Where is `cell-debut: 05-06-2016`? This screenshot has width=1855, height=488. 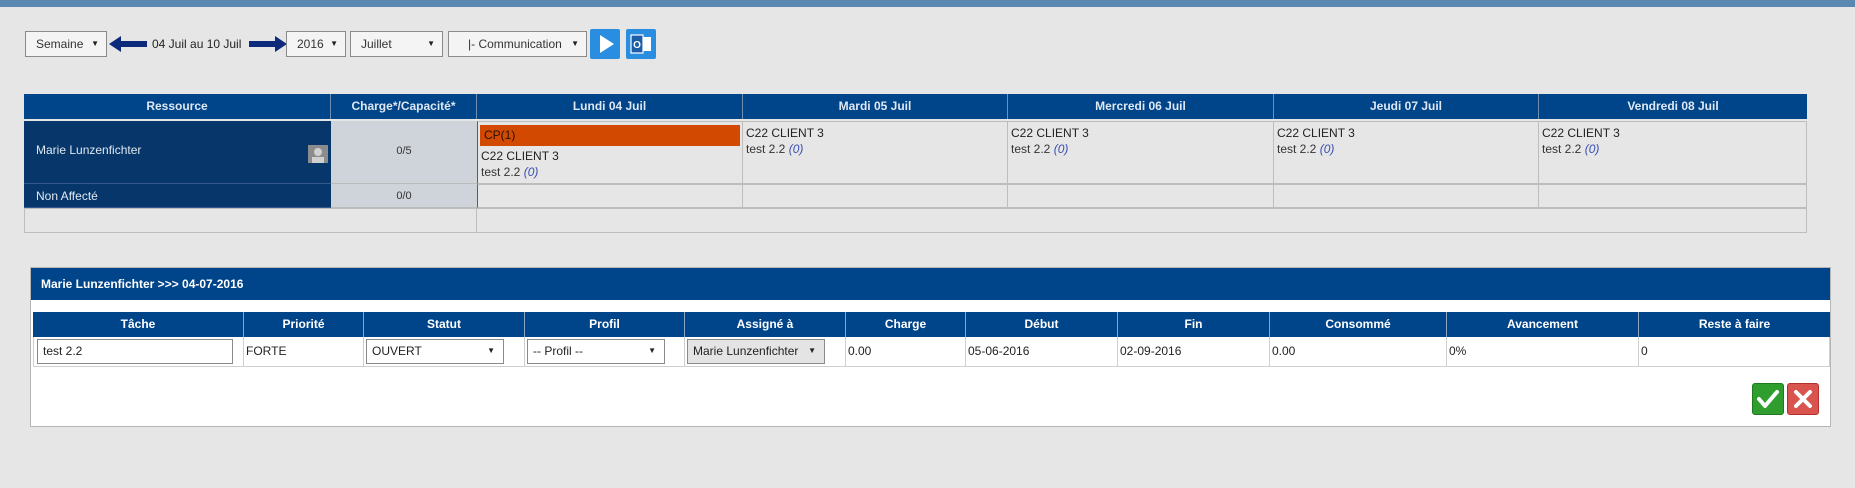
cell-debut: 05-06-2016 is located at coordinates (1042, 352).